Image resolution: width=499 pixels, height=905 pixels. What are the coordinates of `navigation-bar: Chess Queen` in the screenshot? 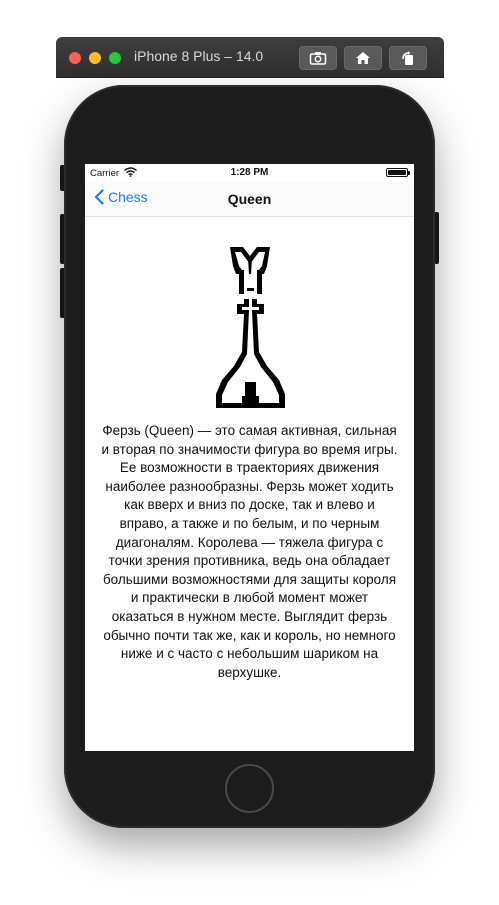 It's located at (249, 199).